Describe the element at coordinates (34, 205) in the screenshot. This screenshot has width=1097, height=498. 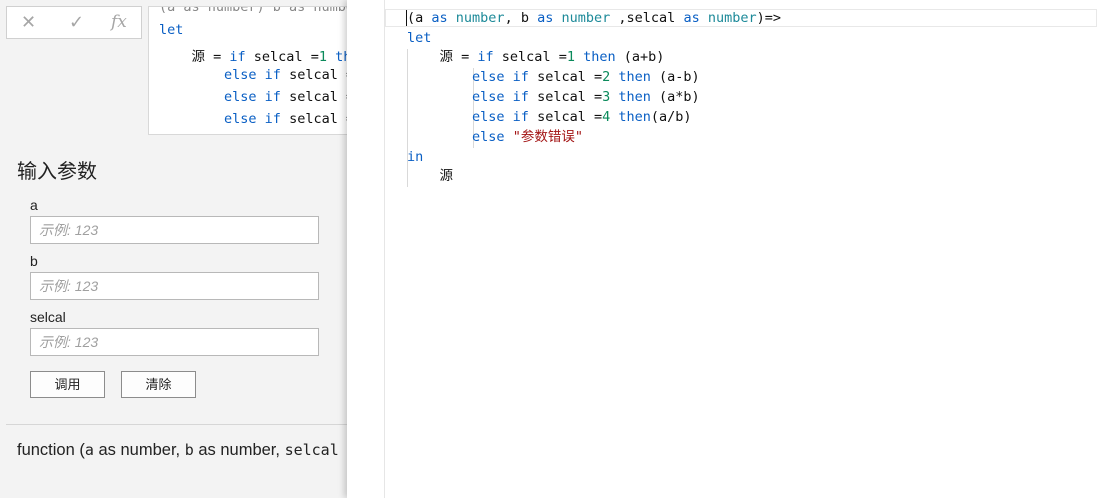
I see `param-label-a: a` at that location.